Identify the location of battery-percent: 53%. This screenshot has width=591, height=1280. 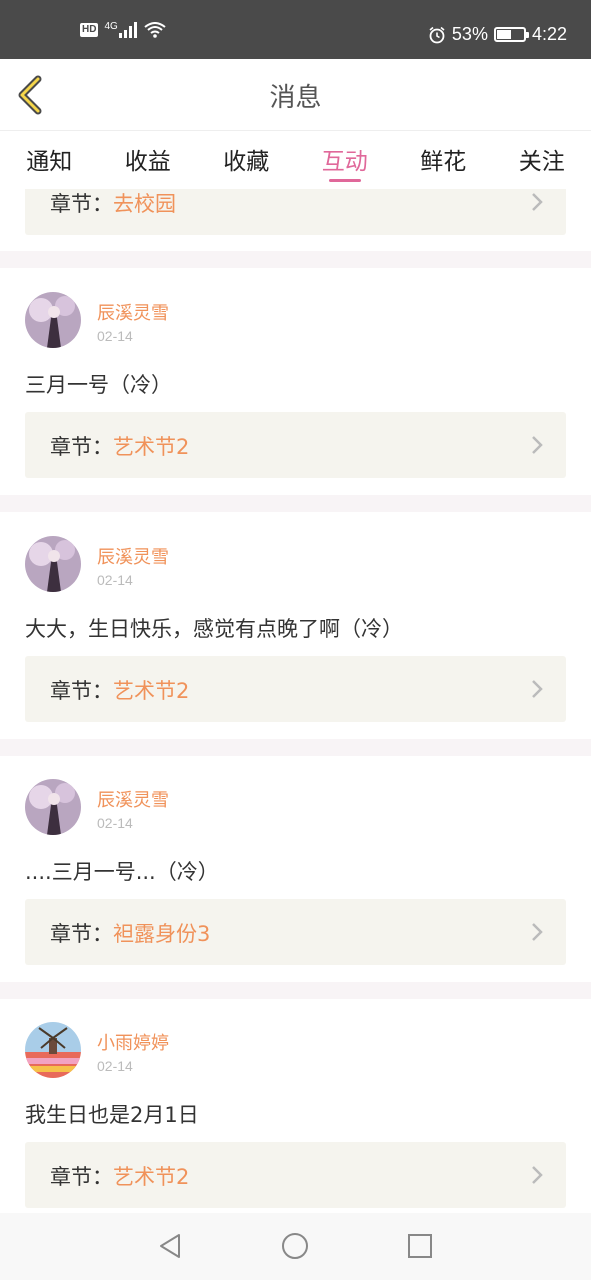
(469, 34).